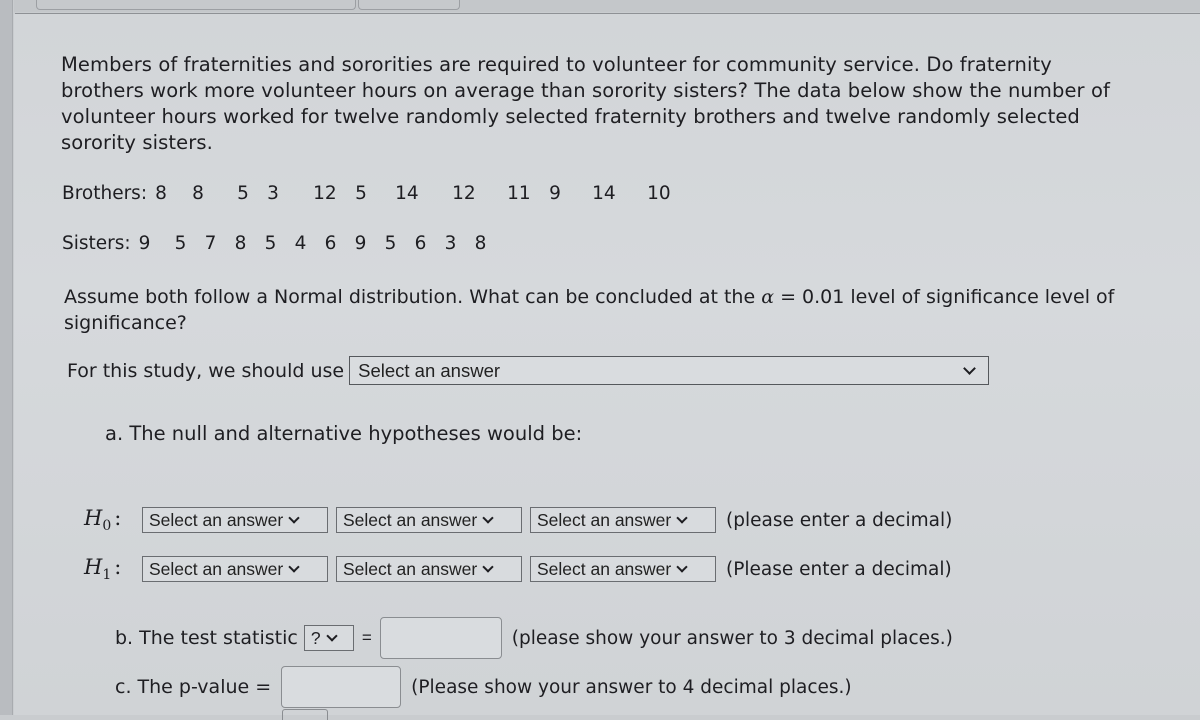  I want to click on null-hypothesis-label: H0:, so click(103, 520).